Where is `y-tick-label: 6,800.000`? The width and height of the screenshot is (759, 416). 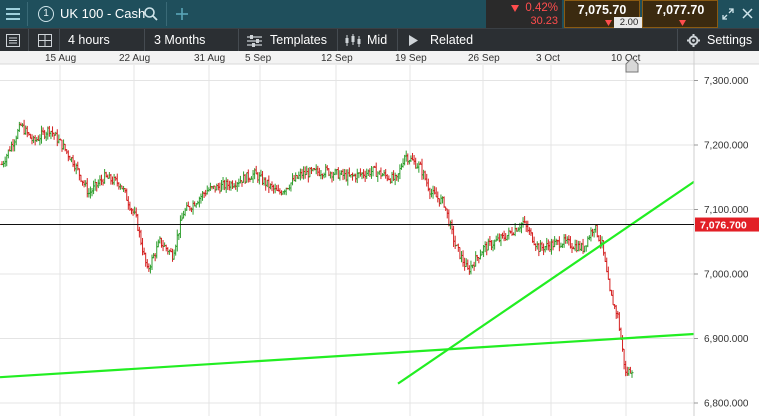 y-tick-label: 6,800.000 is located at coordinates (726, 404).